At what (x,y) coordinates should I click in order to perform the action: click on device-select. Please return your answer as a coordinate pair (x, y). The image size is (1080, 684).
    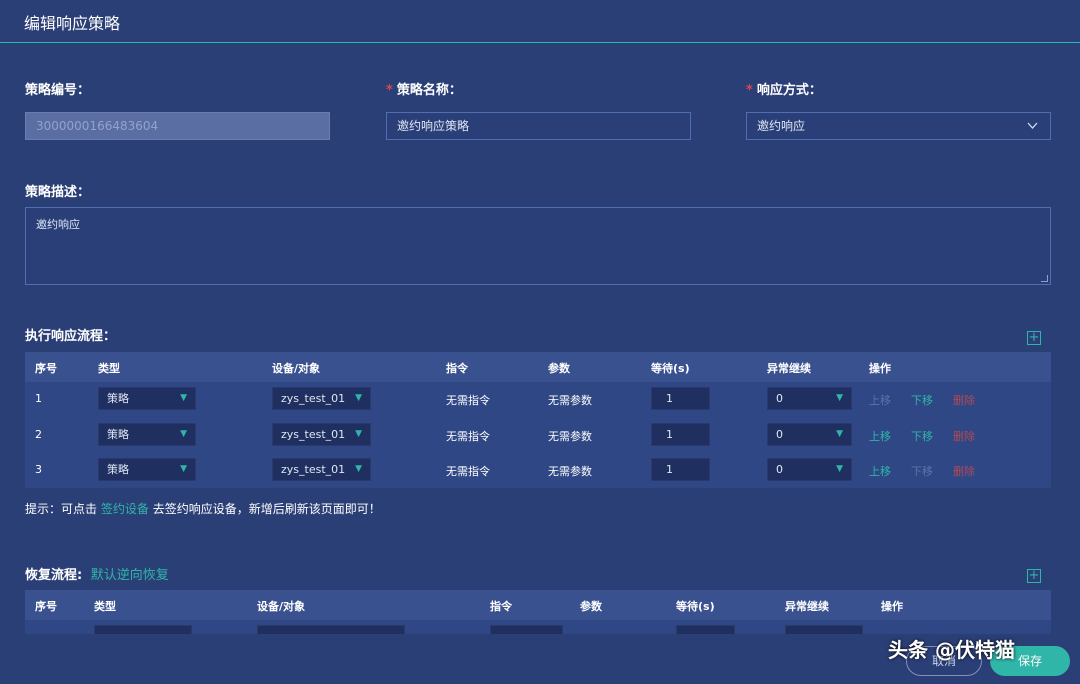
    Looking at the image, I should click on (331, 629).